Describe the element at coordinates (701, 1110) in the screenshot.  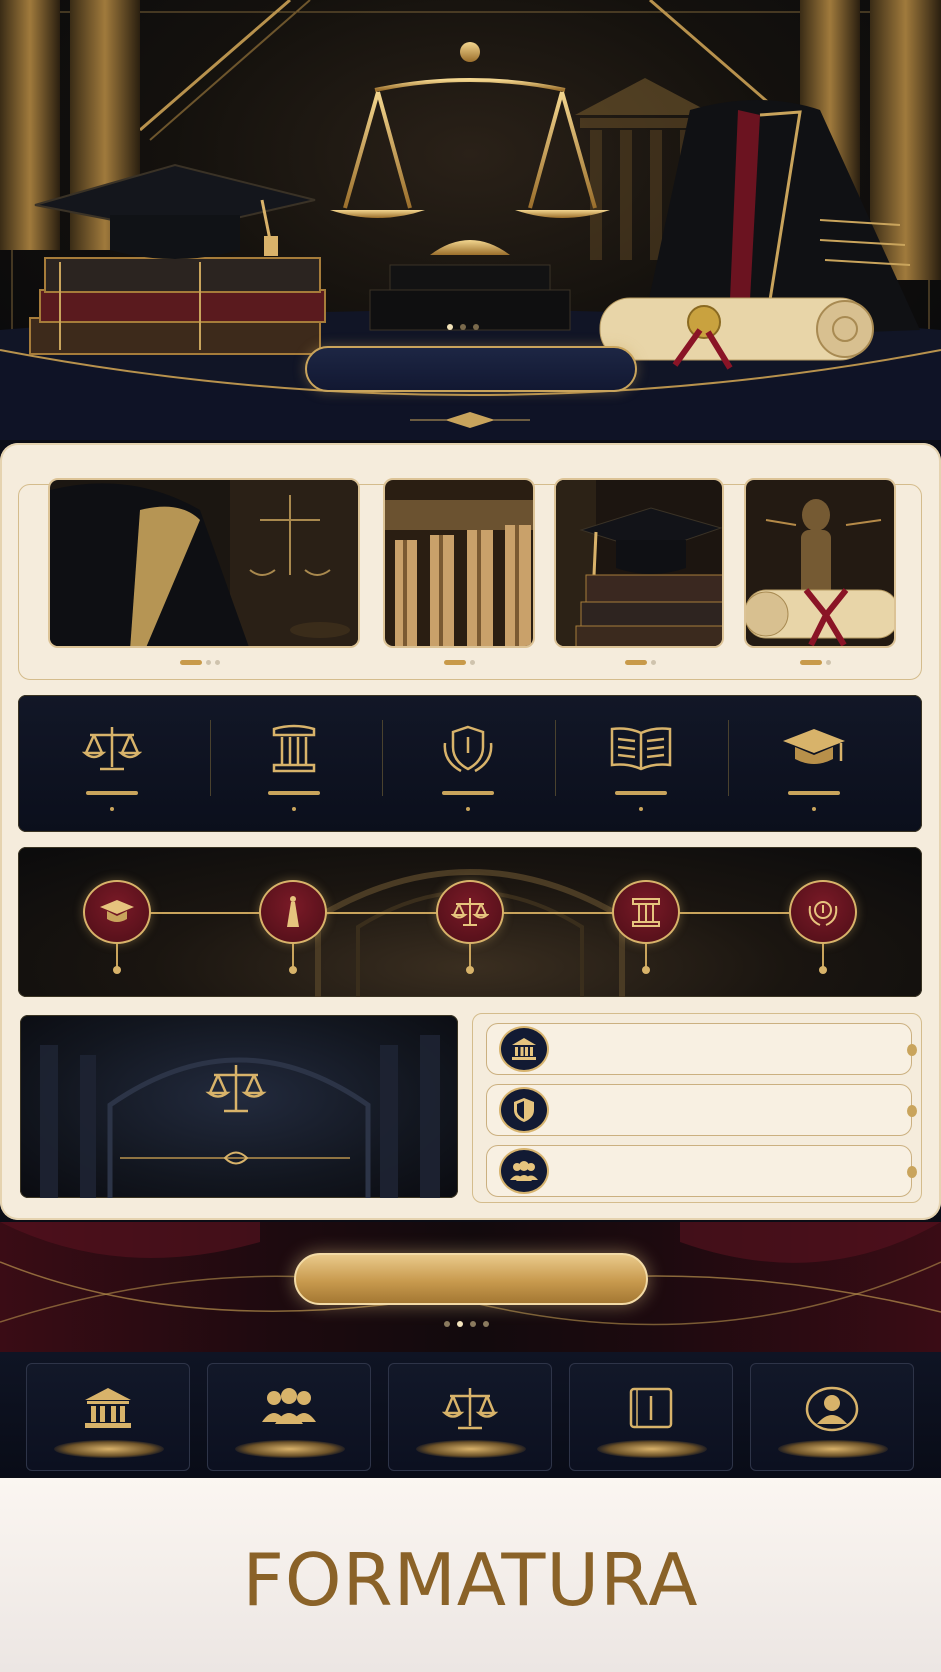
I see `list-item-shield` at that location.